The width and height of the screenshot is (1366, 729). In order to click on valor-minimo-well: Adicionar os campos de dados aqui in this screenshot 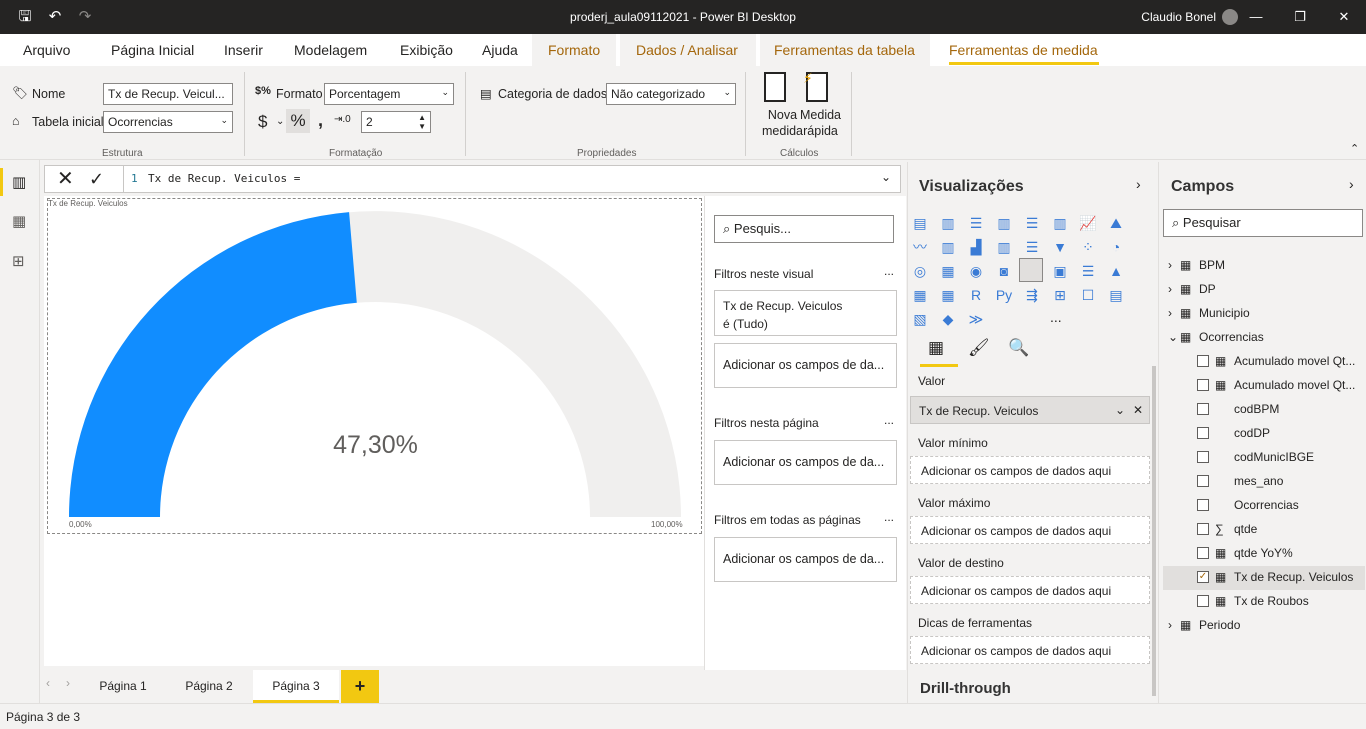, I will do `click(1030, 470)`.